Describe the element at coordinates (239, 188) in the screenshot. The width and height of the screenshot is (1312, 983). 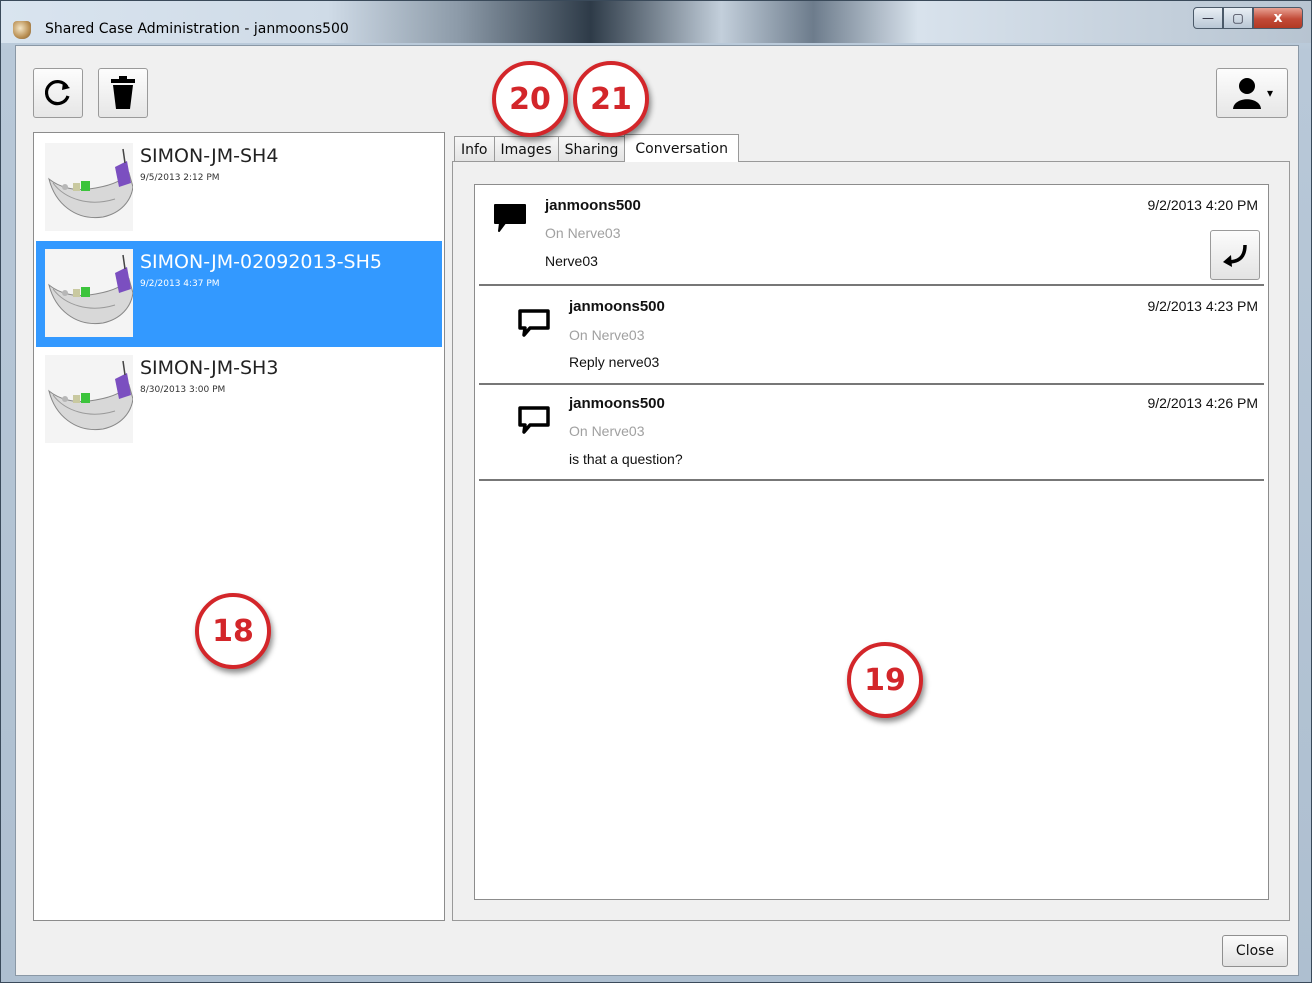
I see `case-list-item: SIMON-JM-SH4 9/5/2013 2:12 PM` at that location.